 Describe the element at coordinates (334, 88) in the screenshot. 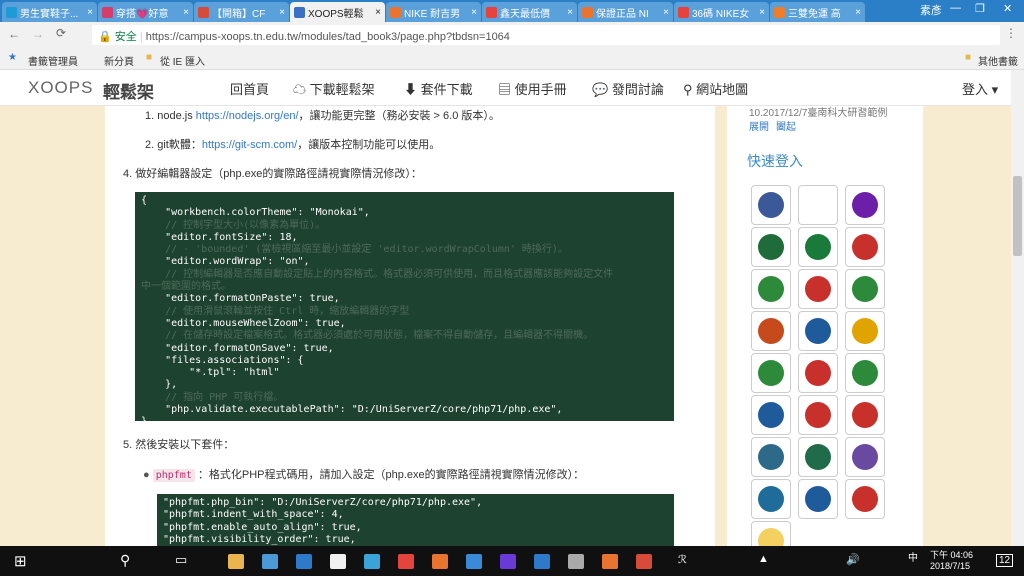

I see `nav-download: ☁ 下載輕鬆架` at that location.